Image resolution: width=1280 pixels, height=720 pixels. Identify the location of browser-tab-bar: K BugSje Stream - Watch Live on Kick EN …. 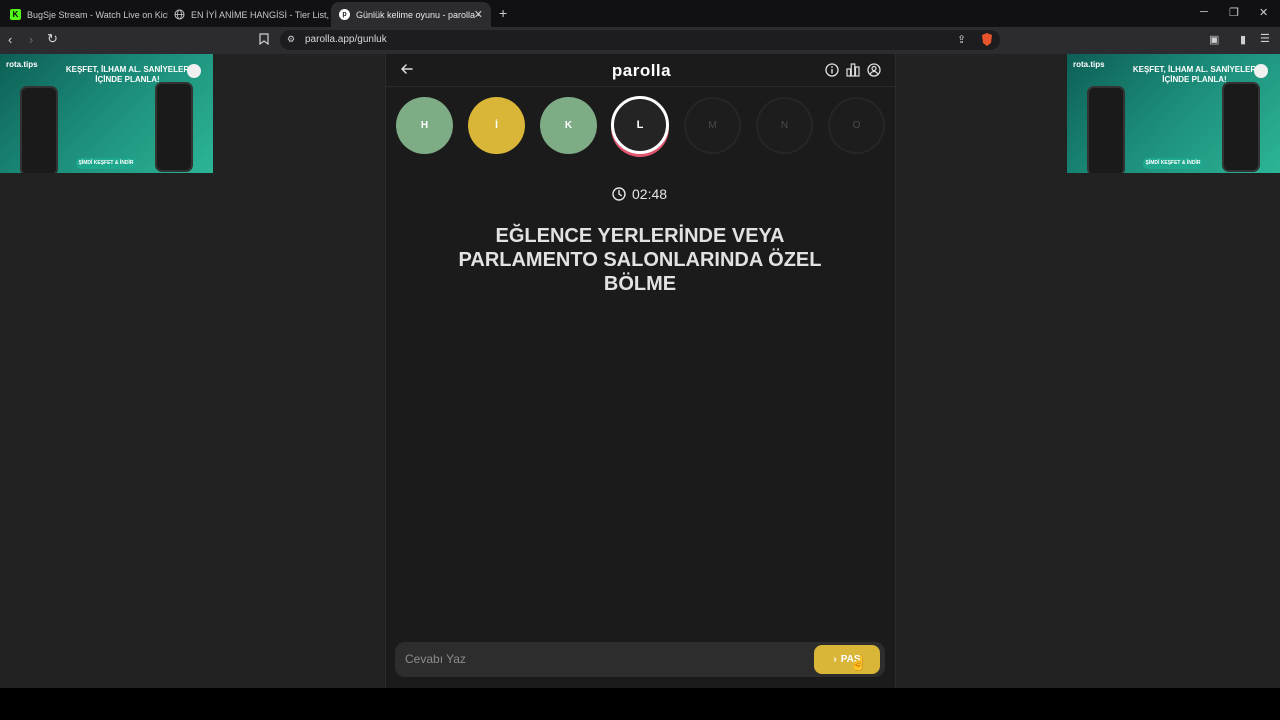
(640, 13).